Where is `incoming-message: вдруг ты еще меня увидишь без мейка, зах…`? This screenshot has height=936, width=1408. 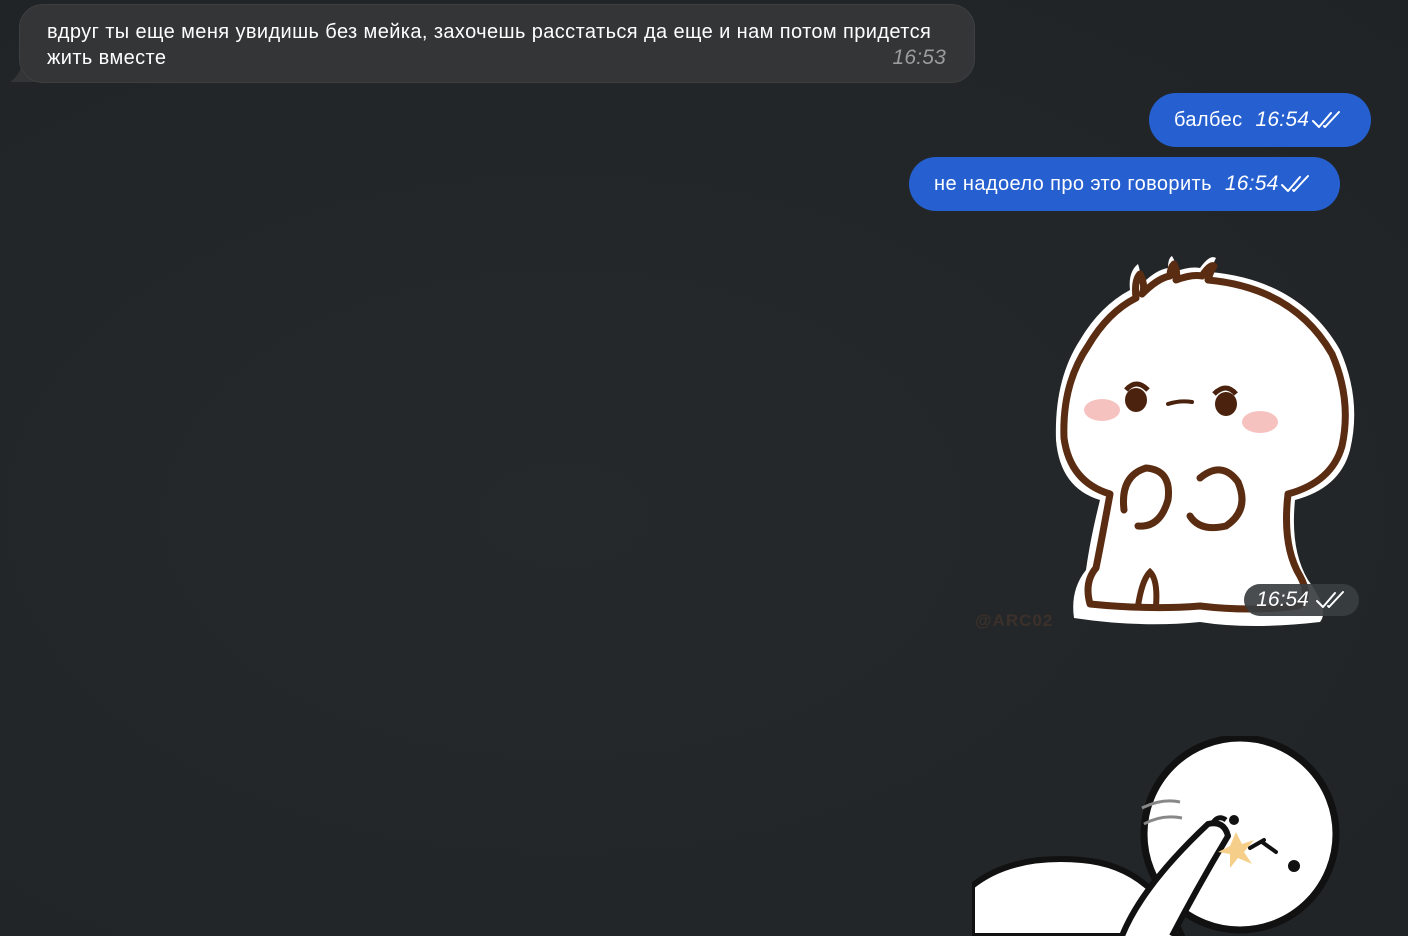
incoming-message: вдруг ты еще меня увидишь без мейка, зах… is located at coordinates (497, 43).